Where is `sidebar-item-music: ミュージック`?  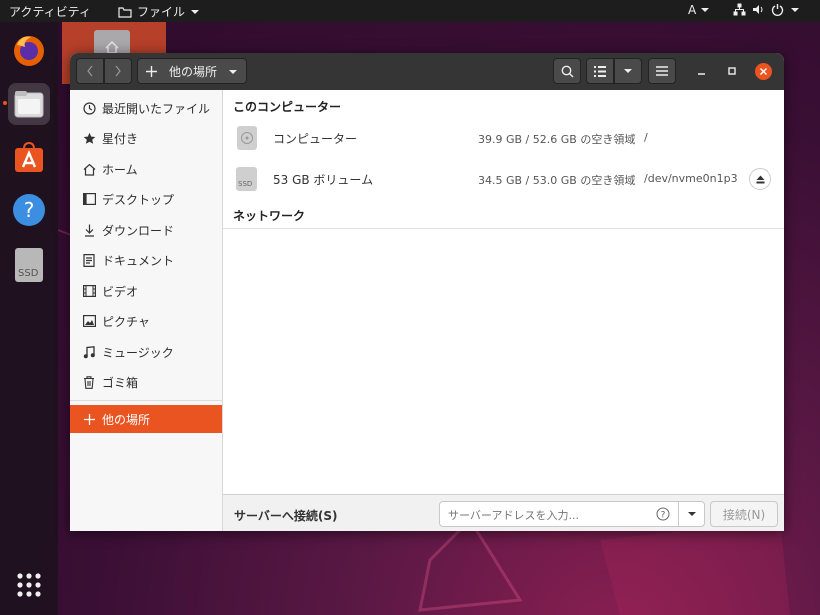 sidebar-item-music: ミュージック is located at coordinates (146, 352).